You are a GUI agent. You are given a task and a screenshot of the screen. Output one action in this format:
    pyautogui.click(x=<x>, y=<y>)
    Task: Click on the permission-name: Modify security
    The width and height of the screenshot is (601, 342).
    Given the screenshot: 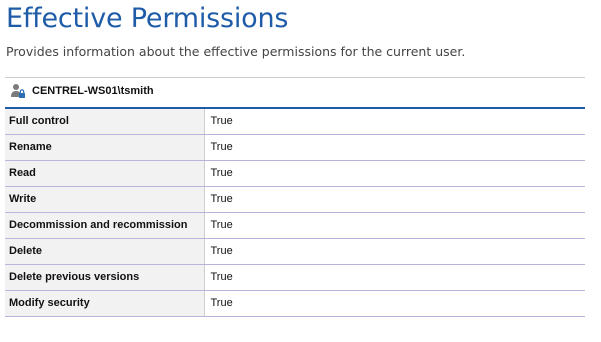 What is the action you would take?
    pyautogui.click(x=105, y=303)
    